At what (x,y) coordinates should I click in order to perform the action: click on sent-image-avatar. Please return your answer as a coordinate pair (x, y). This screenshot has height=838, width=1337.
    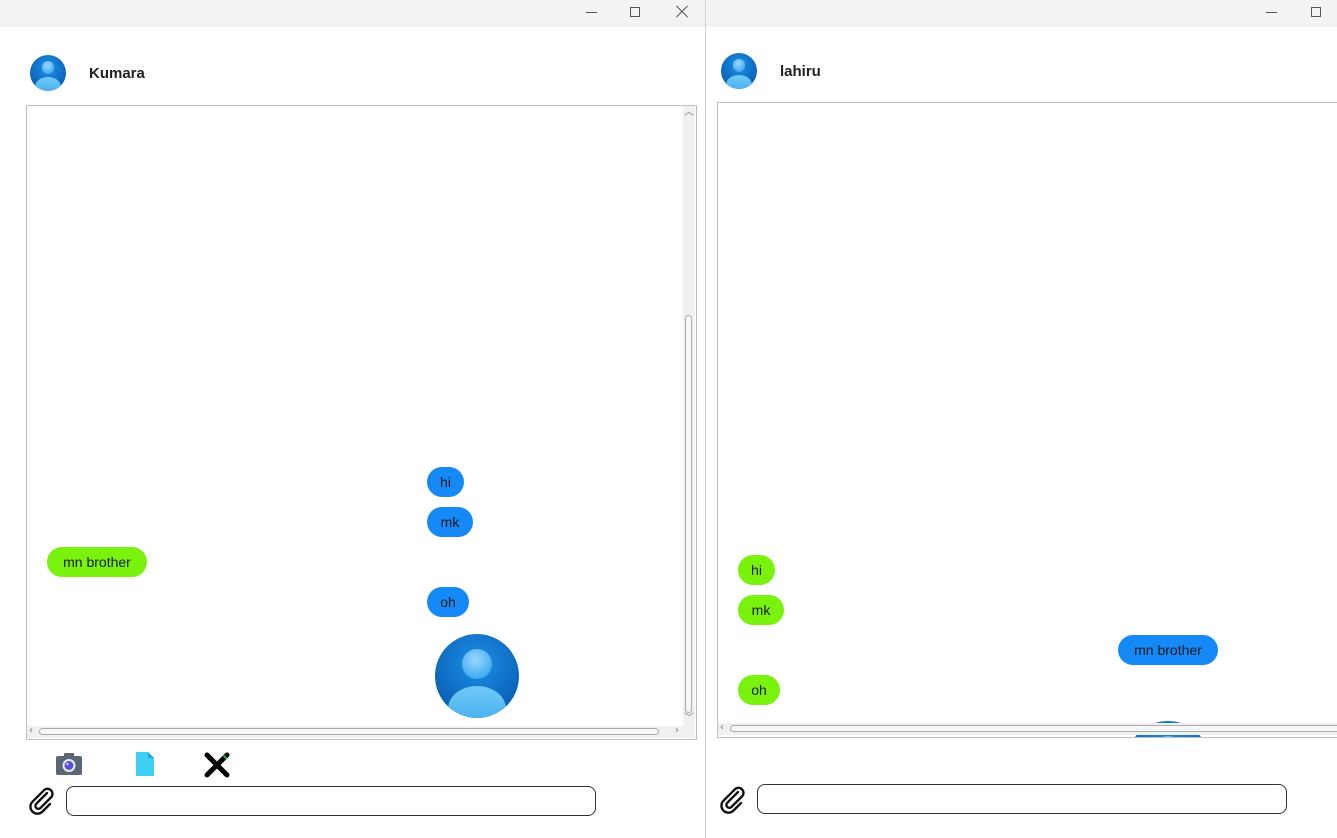
    Looking at the image, I should click on (477, 676).